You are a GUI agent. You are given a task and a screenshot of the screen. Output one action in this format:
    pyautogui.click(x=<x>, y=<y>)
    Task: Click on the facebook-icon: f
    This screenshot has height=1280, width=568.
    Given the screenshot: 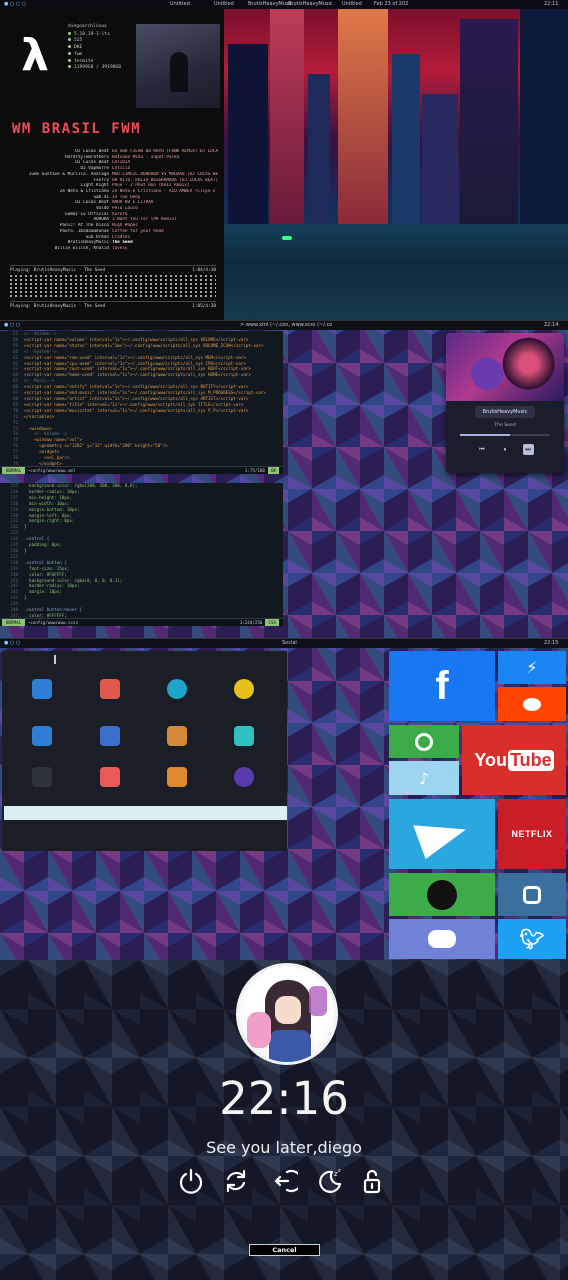 What is the action you would take?
    pyautogui.click(x=442, y=685)
    